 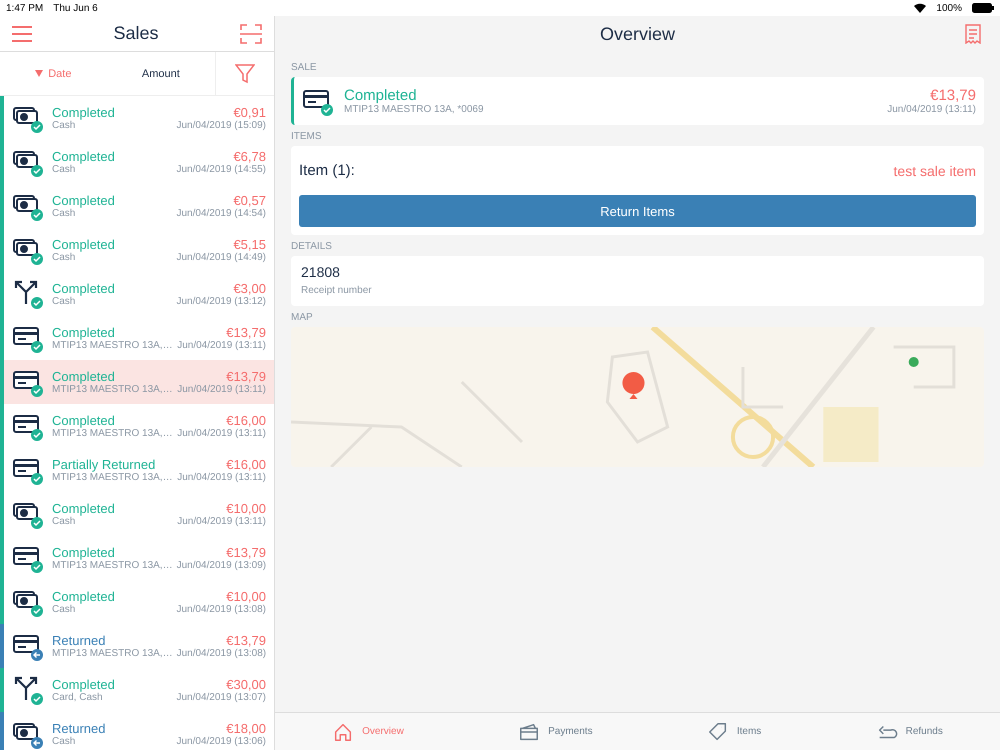 I want to click on status-time: 1:47 PM, so click(x=25, y=8).